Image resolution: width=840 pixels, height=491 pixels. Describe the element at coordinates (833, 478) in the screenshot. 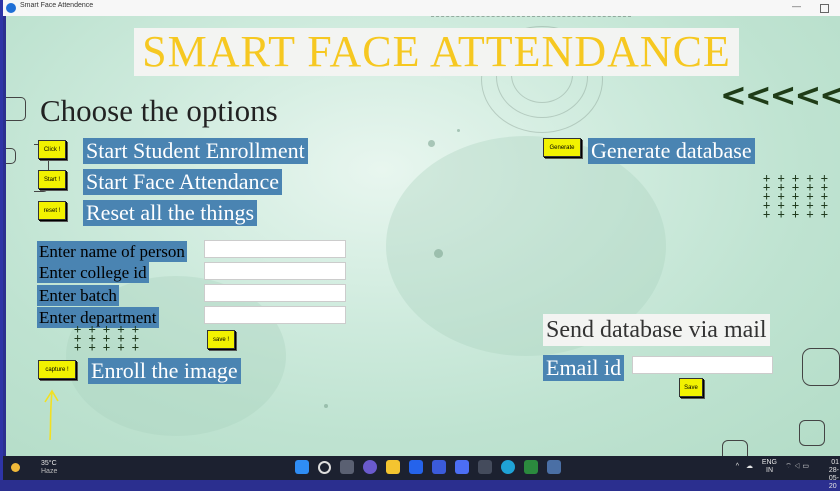

I see `clock-date: 28-05-20` at that location.